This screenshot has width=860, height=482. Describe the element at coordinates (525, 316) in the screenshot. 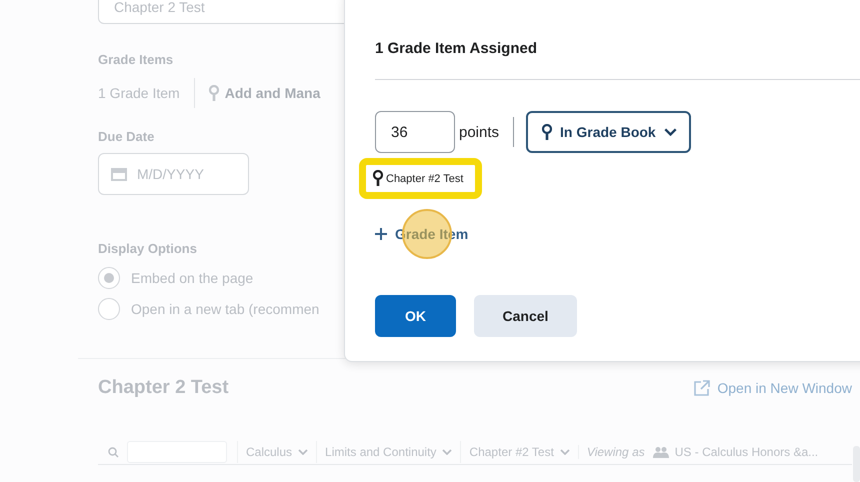

I see `cancel-button: Cancel` at that location.